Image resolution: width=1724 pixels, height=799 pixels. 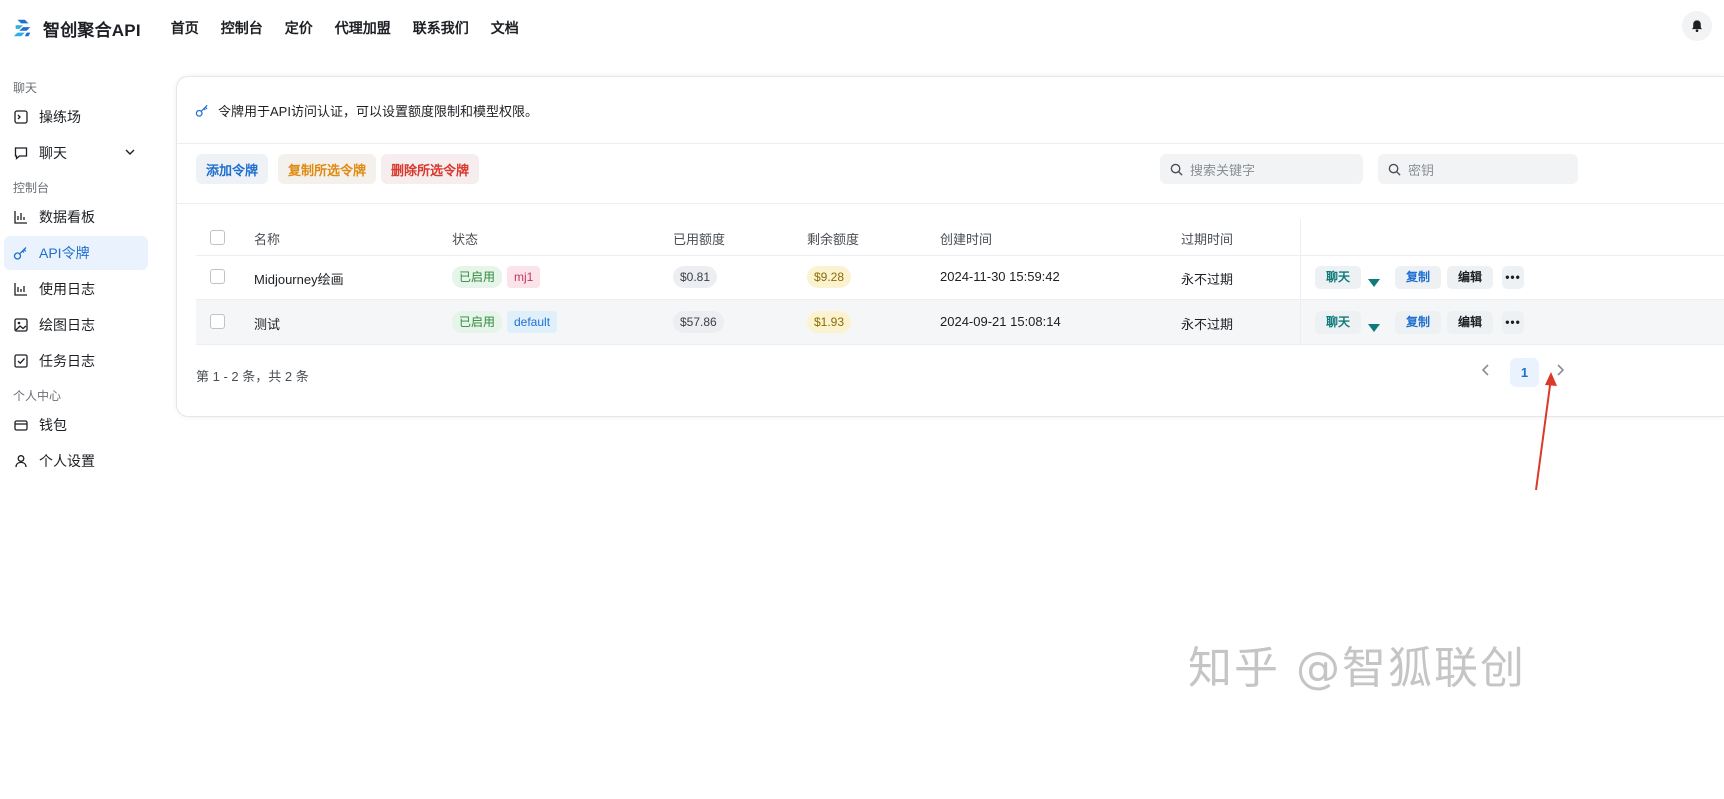 I want to click on sidebar-item-dashboard: 数据看板, so click(x=76, y=217).